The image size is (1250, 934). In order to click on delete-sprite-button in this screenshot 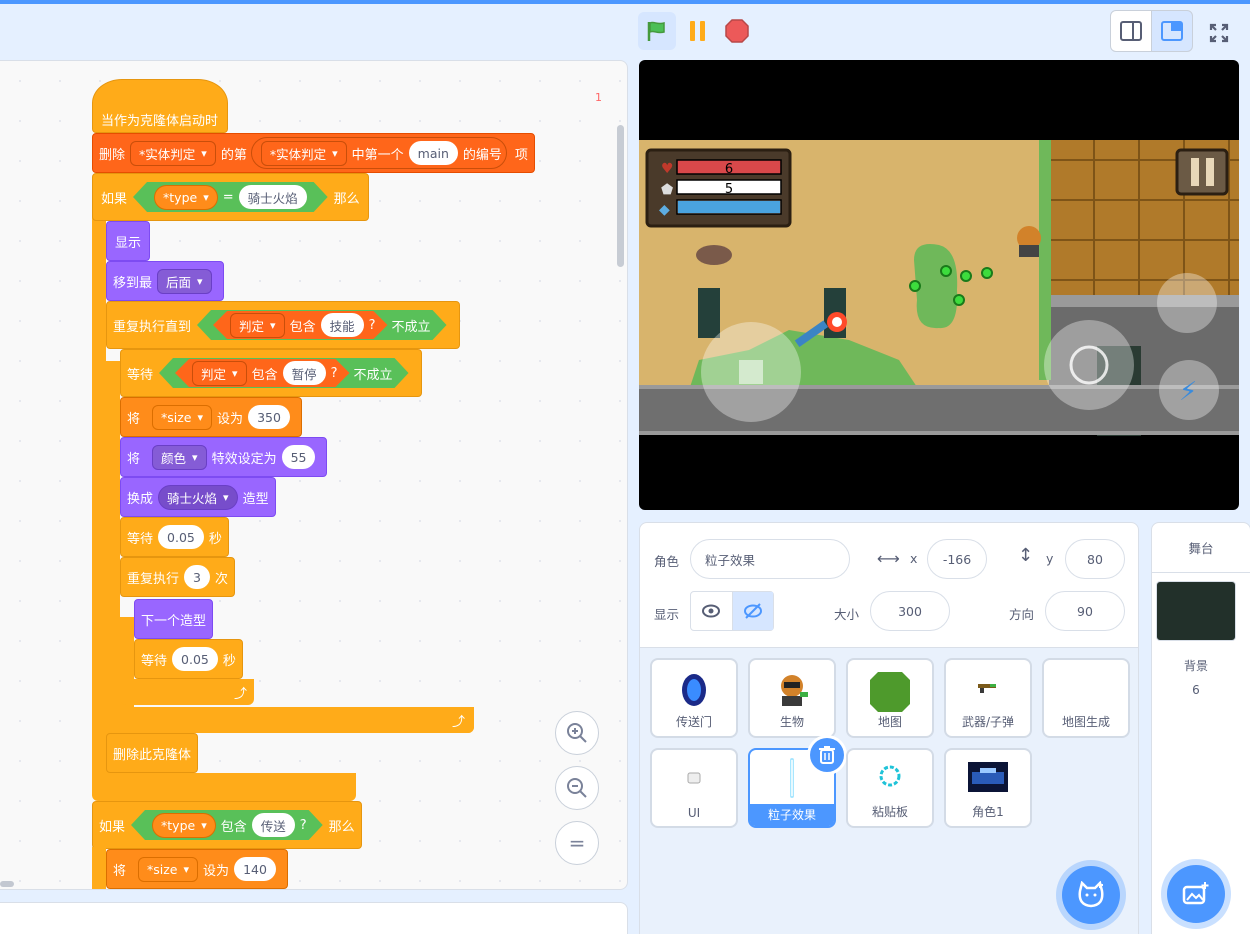, I will do `click(827, 755)`.